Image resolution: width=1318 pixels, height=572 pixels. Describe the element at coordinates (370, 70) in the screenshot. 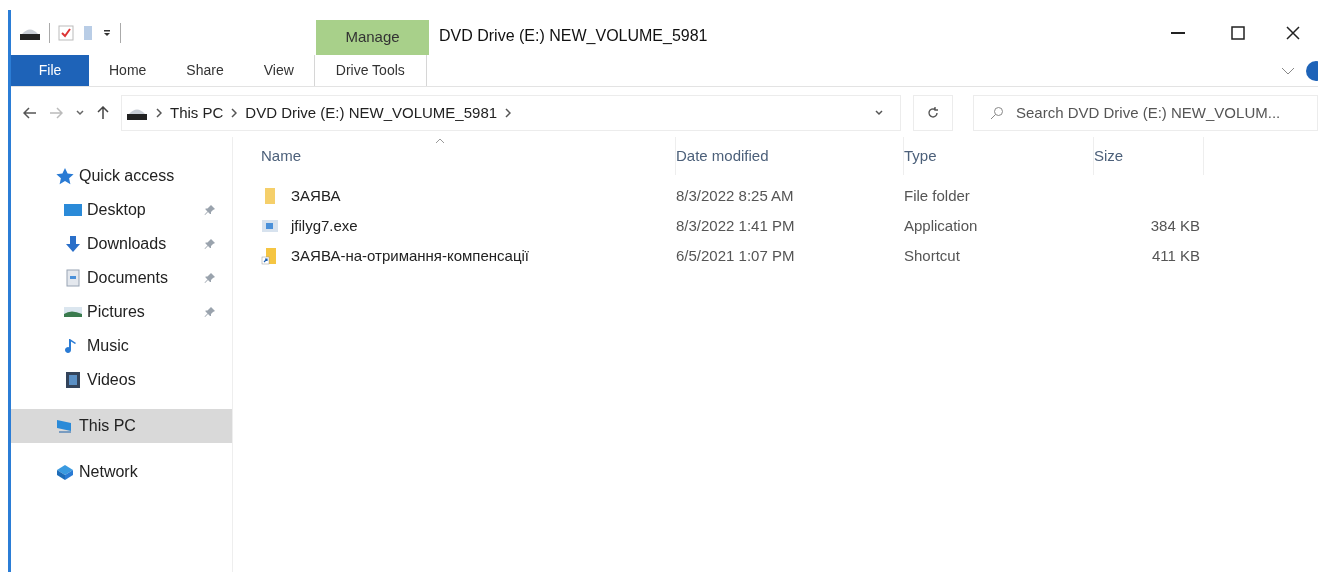

I see `ribbon-tab: Drive Tools` at that location.